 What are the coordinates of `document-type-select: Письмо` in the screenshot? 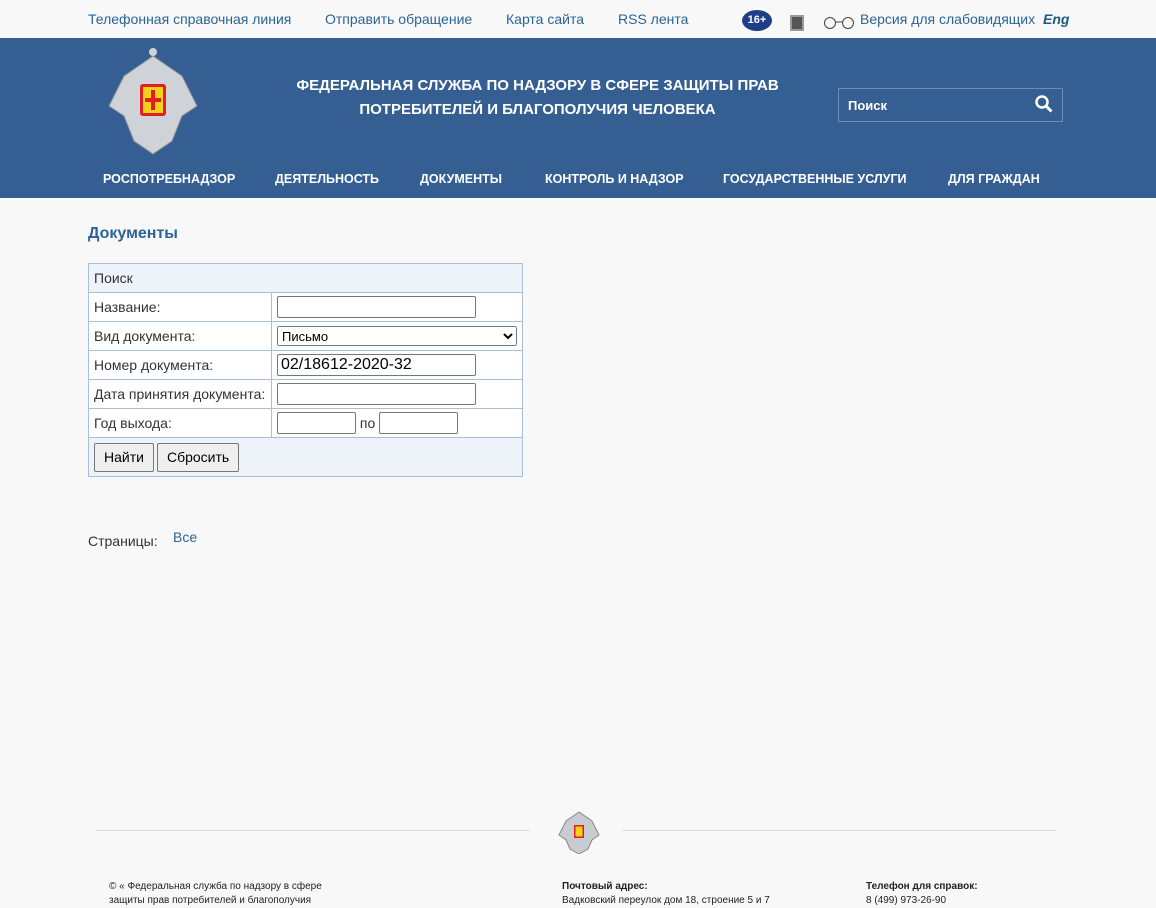 It's located at (397, 336).